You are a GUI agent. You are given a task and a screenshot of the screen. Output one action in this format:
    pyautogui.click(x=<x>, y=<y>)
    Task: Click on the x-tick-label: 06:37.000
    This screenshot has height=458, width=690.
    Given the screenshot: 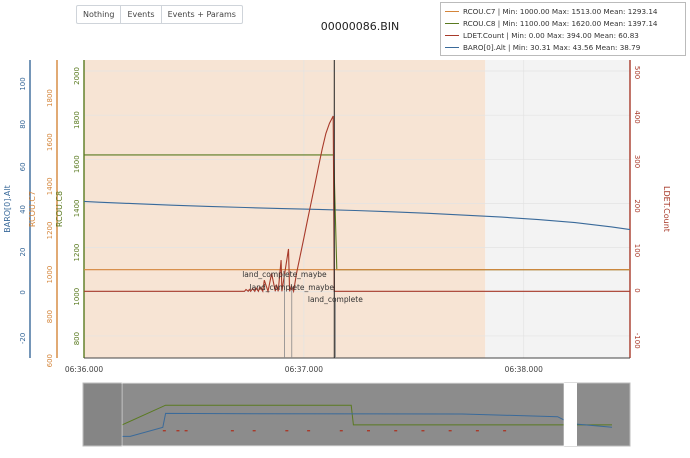 What is the action you would take?
    pyautogui.click(x=304, y=369)
    